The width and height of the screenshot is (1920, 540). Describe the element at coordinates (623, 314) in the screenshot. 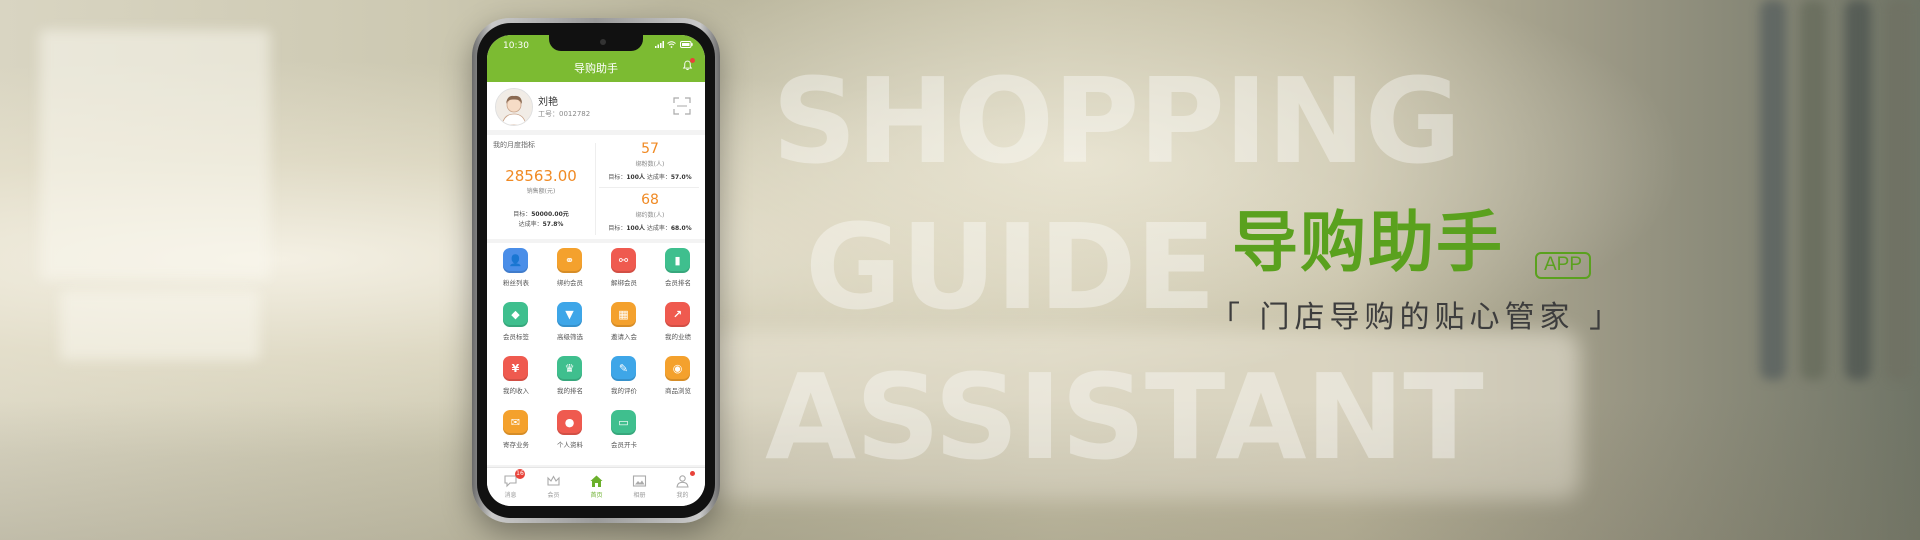

I see `qr-code-icon: ▦` at that location.